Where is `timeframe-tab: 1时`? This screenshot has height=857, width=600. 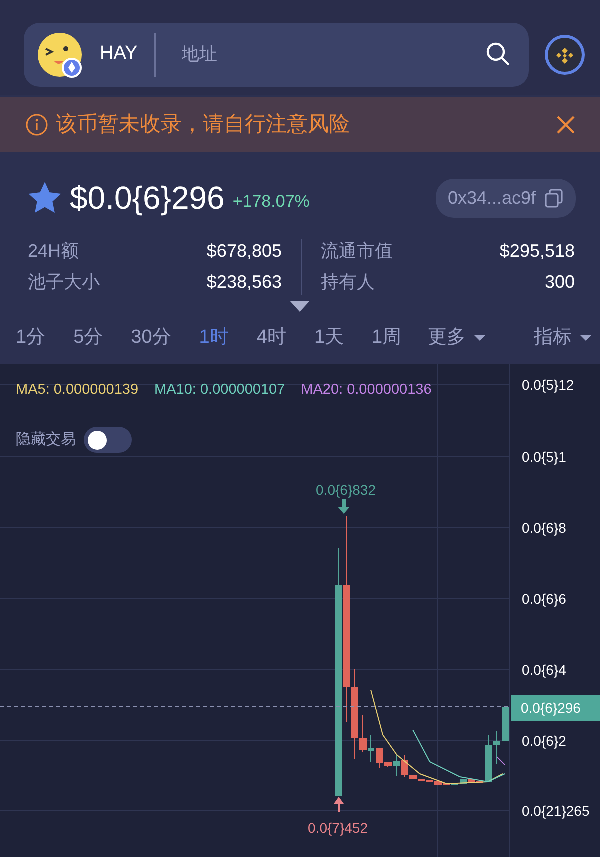
timeframe-tab: 1时 is located at coordinates (214, 338).